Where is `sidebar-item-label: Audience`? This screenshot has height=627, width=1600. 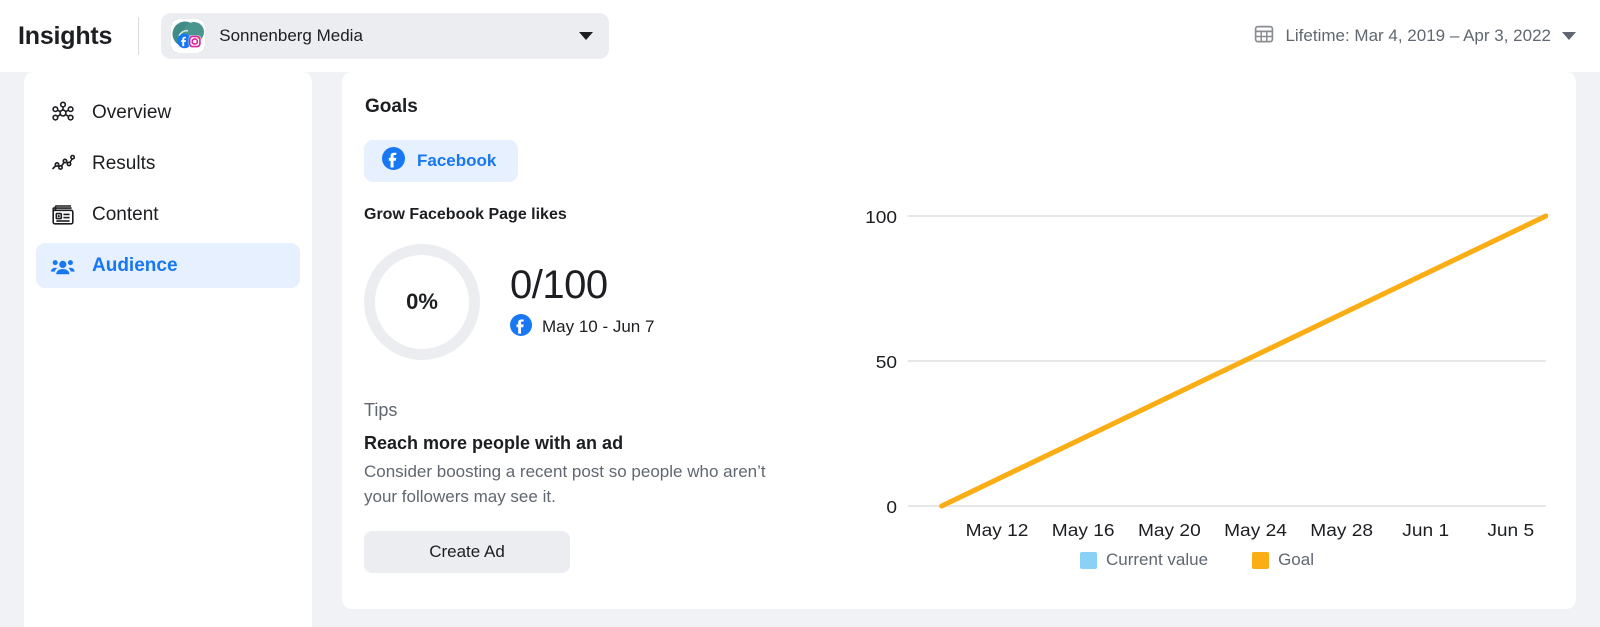 sidebar-item-label: Audience is located at coordinates (135, 265).